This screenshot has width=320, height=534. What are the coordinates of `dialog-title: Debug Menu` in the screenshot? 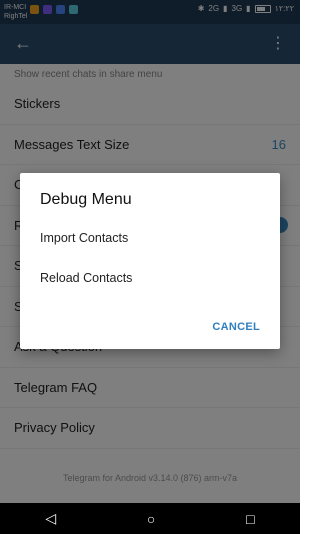 It's located at (86, 199).